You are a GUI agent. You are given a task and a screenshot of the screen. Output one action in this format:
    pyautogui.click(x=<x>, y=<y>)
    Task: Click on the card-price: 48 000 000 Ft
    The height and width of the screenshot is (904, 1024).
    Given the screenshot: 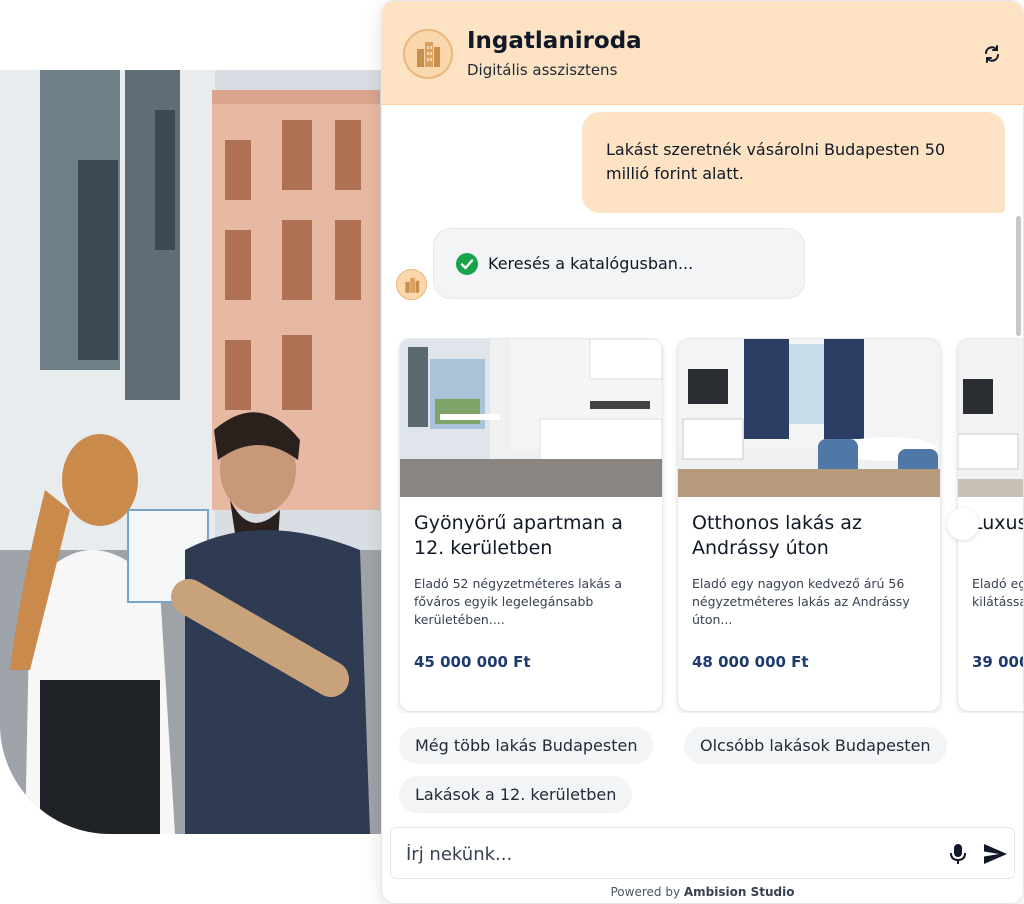 What is the action you would take?
    pyautogui.click(x=750, y=662)
    